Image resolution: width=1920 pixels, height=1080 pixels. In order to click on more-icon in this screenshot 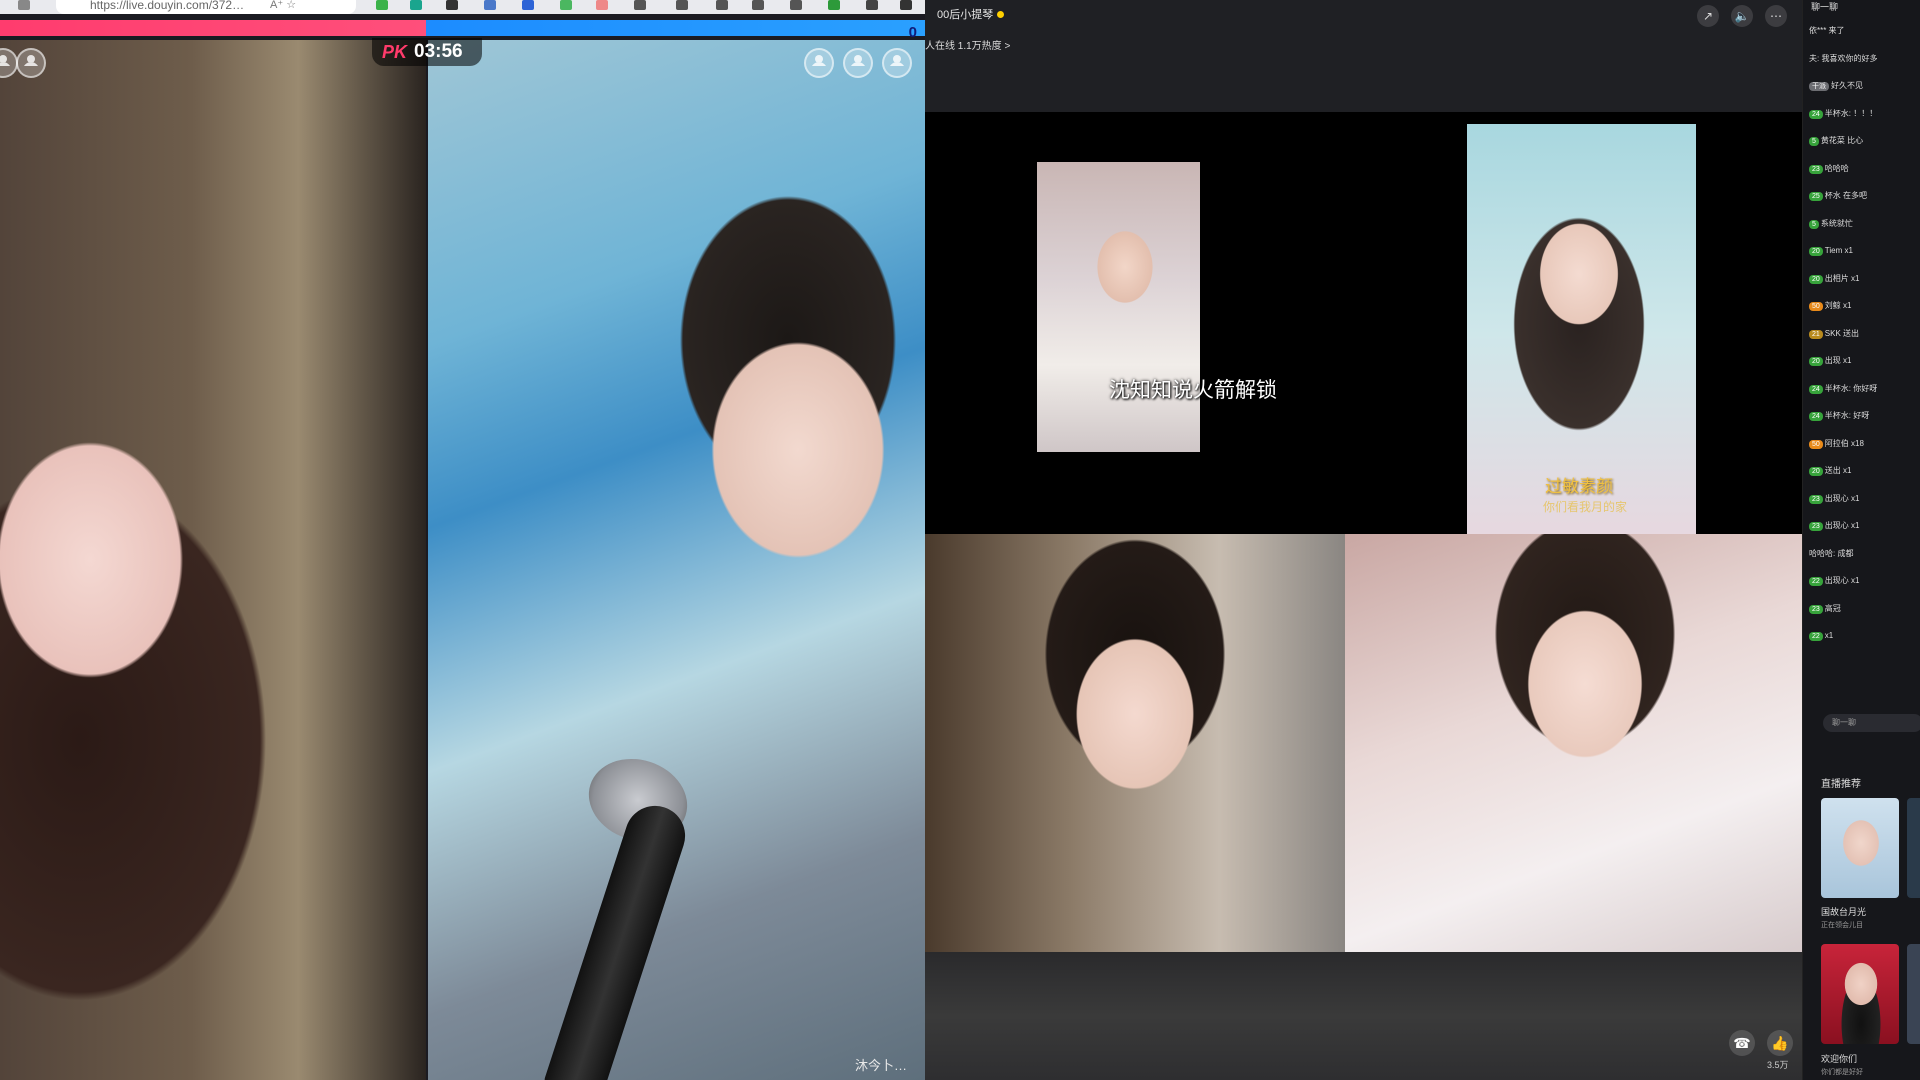, I will do `click(872, 5)`.